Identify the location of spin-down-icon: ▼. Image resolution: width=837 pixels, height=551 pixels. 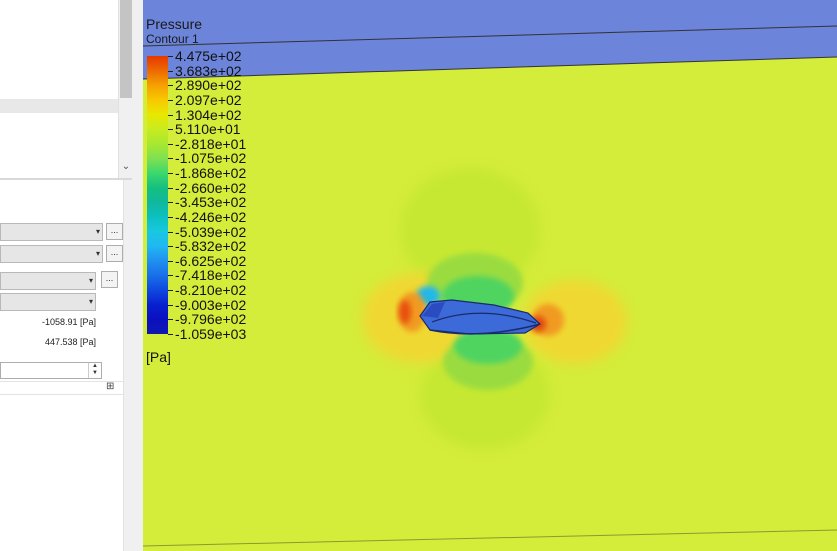
(95, 373).